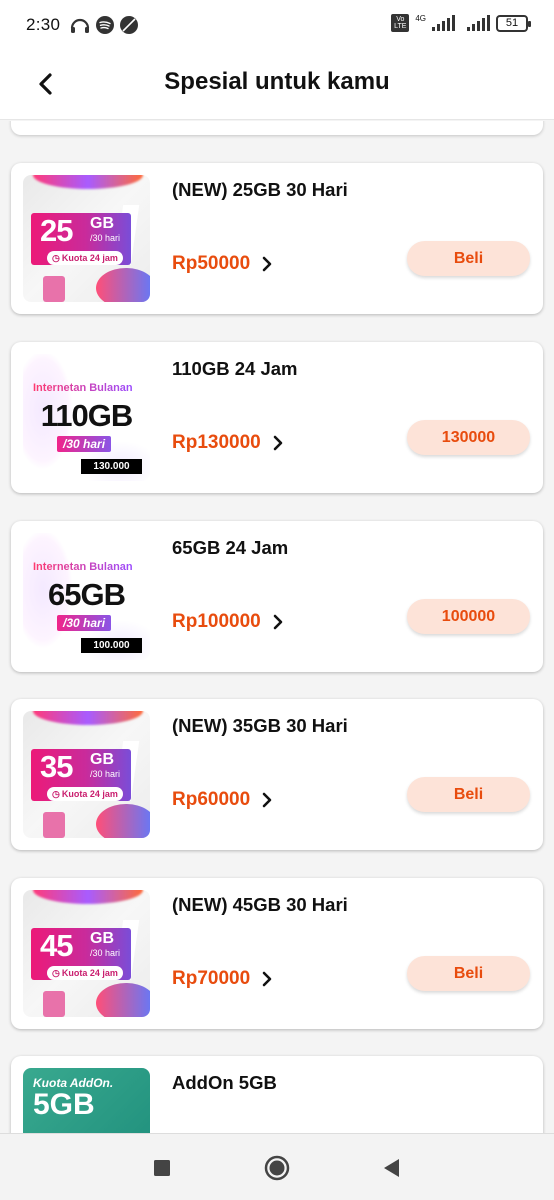 The width and height of the screenshot is (554, 1200). What do you see at coordinates (443, 23) in the screenshot?
I see `signal-icon` at bounding box center [443, 23].